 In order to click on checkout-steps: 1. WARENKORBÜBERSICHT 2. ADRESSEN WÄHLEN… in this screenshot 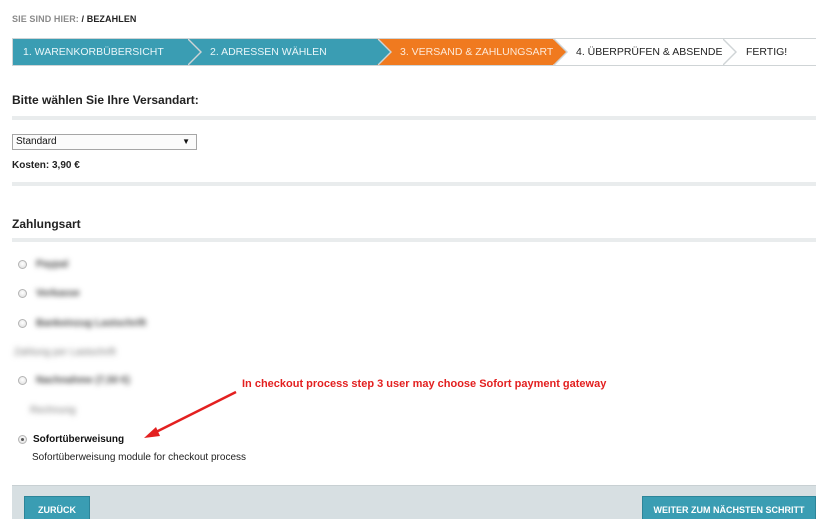, I will do `click(414, 52)`.